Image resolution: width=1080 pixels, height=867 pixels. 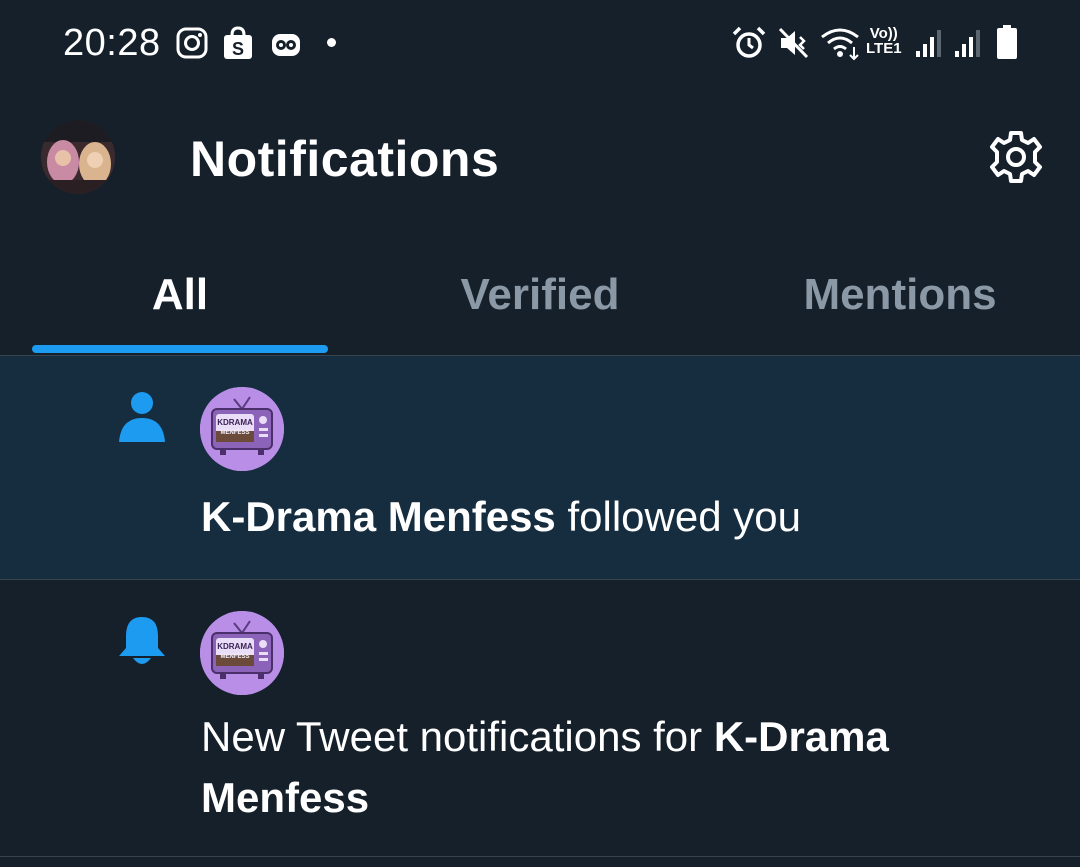 What do you see at coordinates (286, 45) in the screenshot?
I see `app-icon` at bounding box center [286, 45].